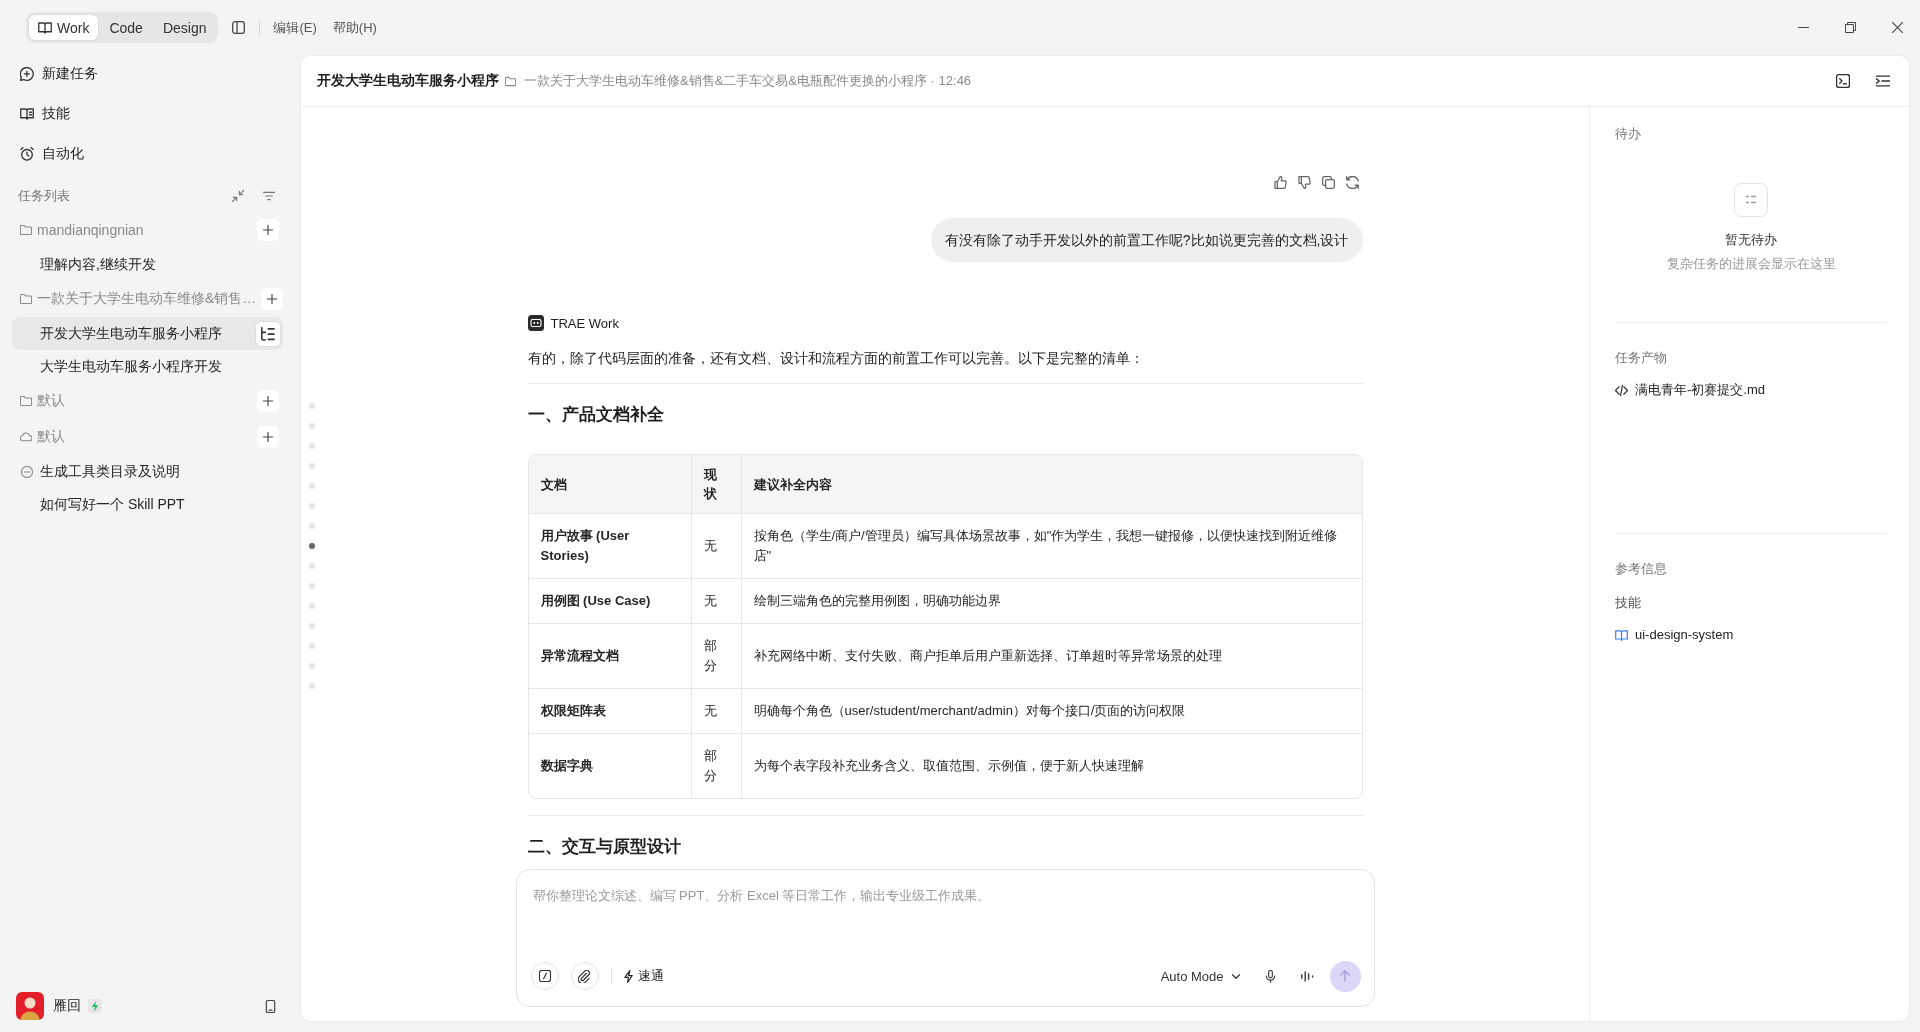  Describe the element at coordinates (147, 154) in the screenshot. I see `nav-item: 自动化` at that location.